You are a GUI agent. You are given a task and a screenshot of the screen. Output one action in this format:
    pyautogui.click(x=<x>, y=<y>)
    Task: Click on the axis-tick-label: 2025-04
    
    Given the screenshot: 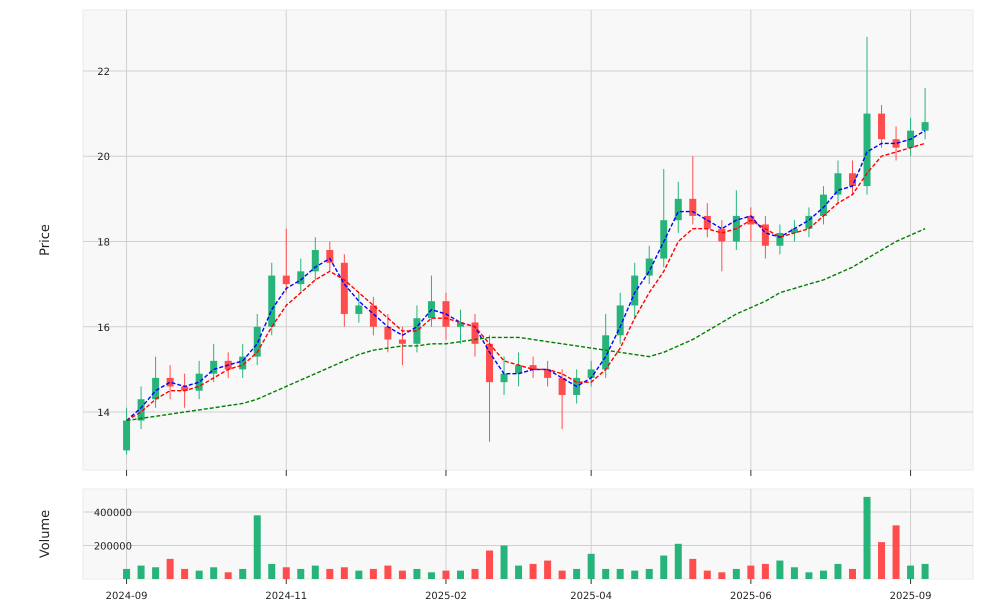 What is the action you would take?
    pyautogui.click(x=591, y=596)
    